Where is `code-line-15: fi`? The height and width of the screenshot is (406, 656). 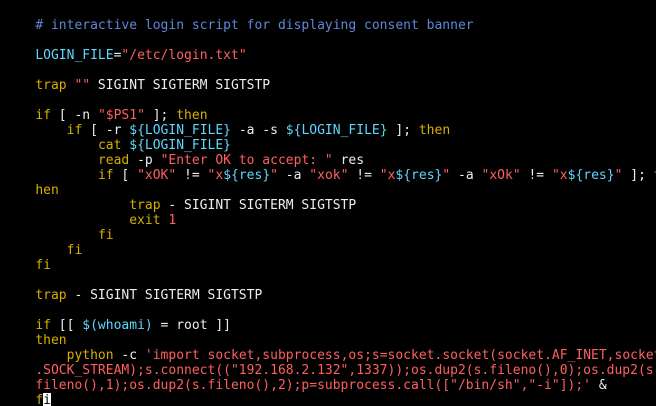 code-line-15: fi is located at coordinates (43, 243).